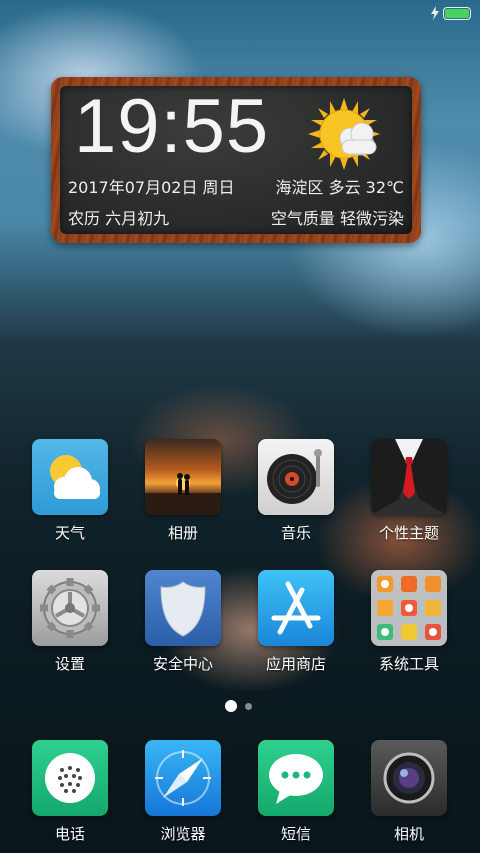  I want to click on dock-app-camera: 相机, so click(409, 792).